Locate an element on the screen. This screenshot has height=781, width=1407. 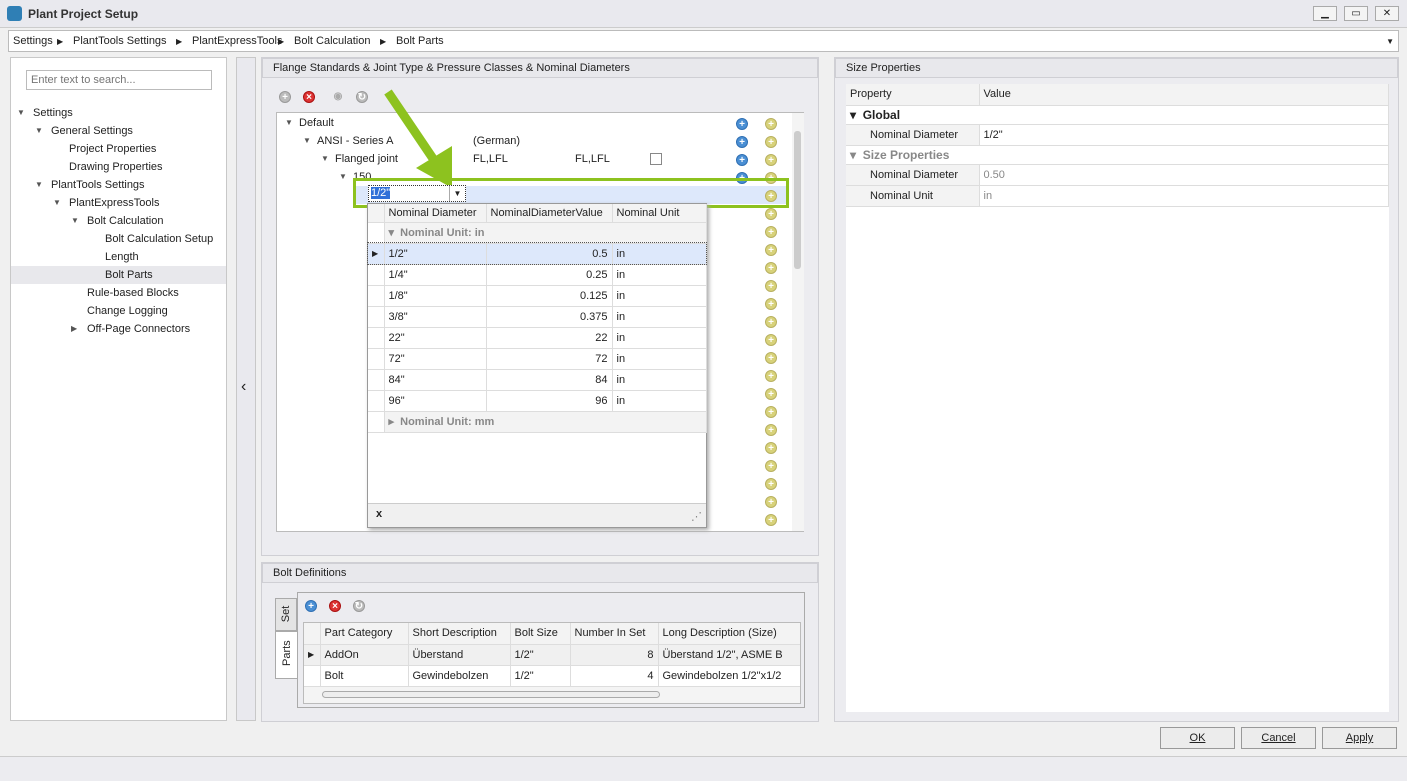
breadcrumb-item: PlantTools Settings is located at coordinates (120, 41).